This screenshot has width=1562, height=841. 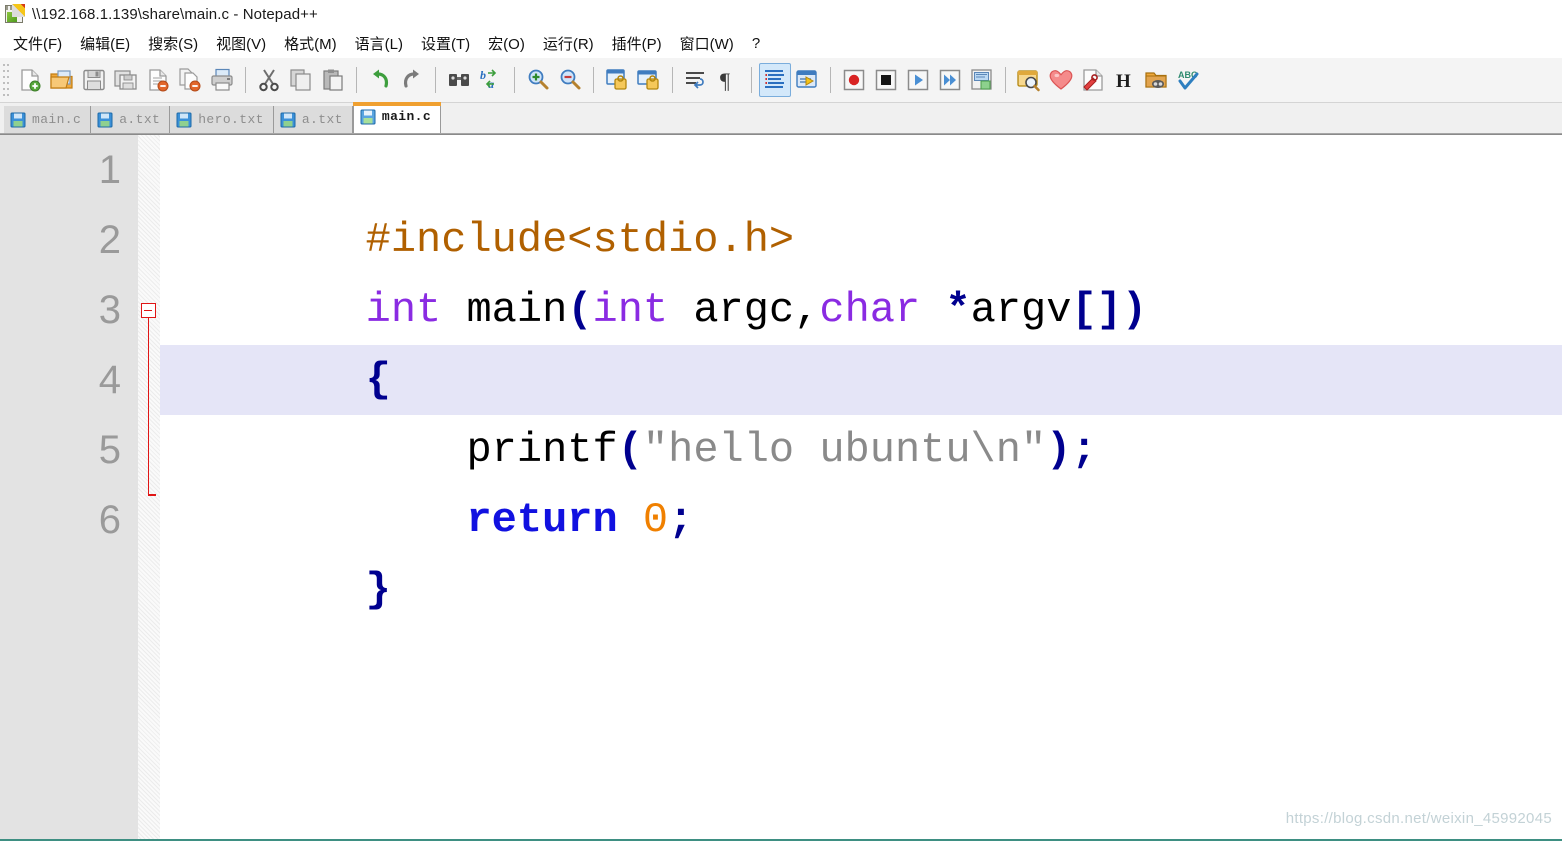 What do you see at coordinates (491, 450) in the screenshot?
I see `code-token: printf` at bounding box center [491, 450].